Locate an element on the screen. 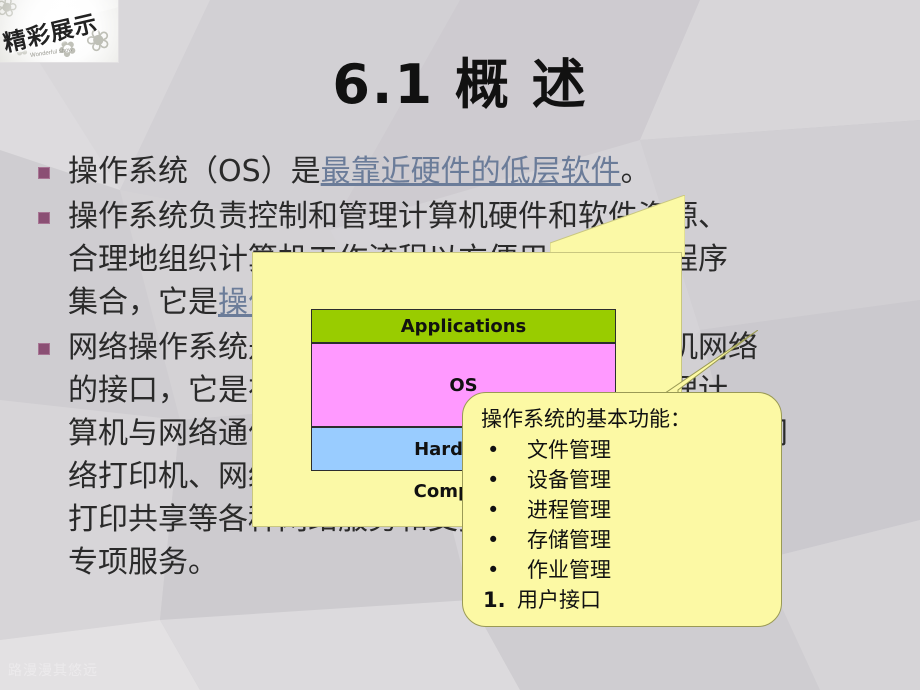  function-label: 文件管理 is located at coordinates (569, 450).